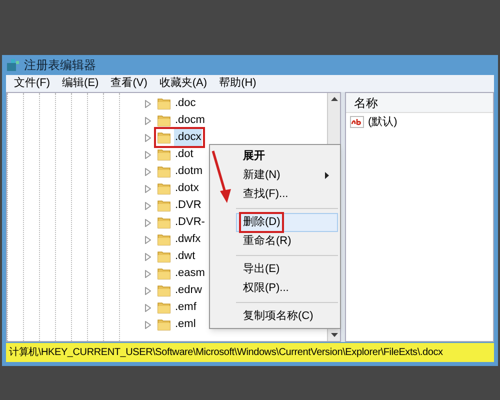  I want to click on menu-label: 新建(N), so click(262, 176).